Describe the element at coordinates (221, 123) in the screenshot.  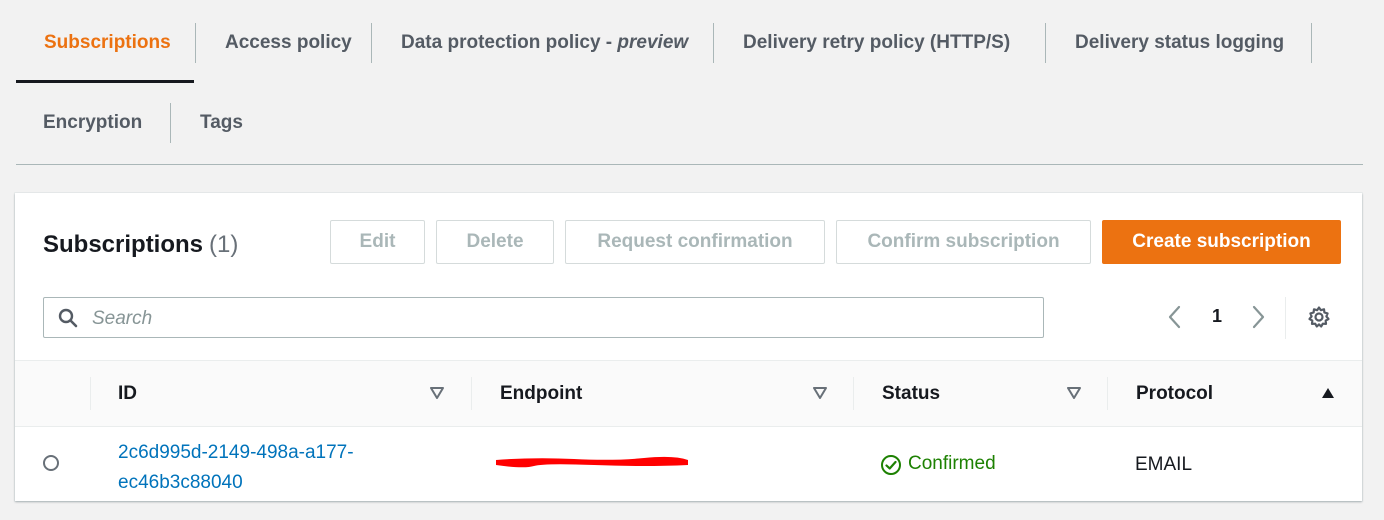
I see `tab-tags: Tags` at that location.